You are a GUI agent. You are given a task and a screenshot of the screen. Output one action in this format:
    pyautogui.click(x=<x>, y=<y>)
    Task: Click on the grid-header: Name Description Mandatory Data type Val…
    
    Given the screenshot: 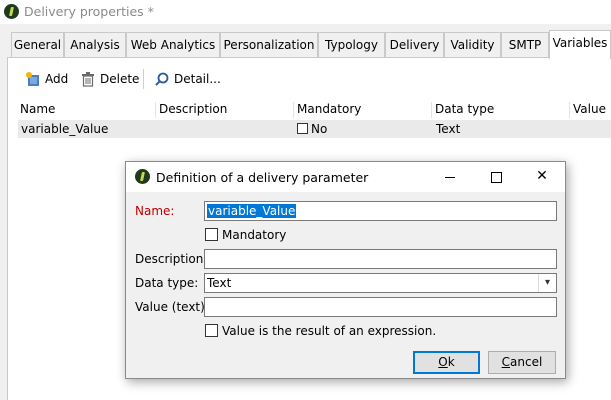 What is the action you would take?
    pyautogui.click(x=314, y=110)
    